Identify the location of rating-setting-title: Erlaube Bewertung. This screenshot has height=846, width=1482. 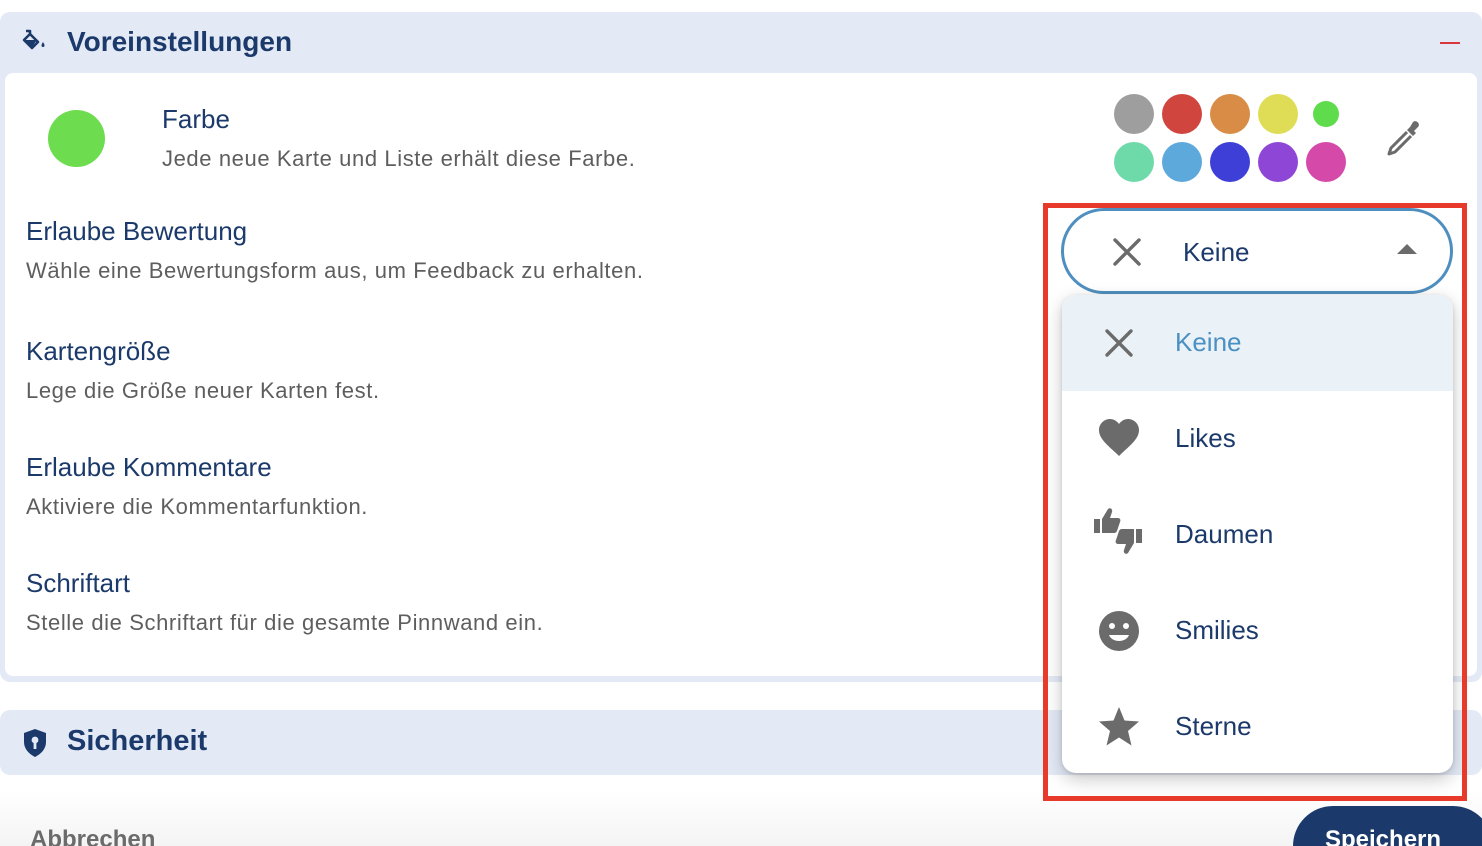
(137, 231).